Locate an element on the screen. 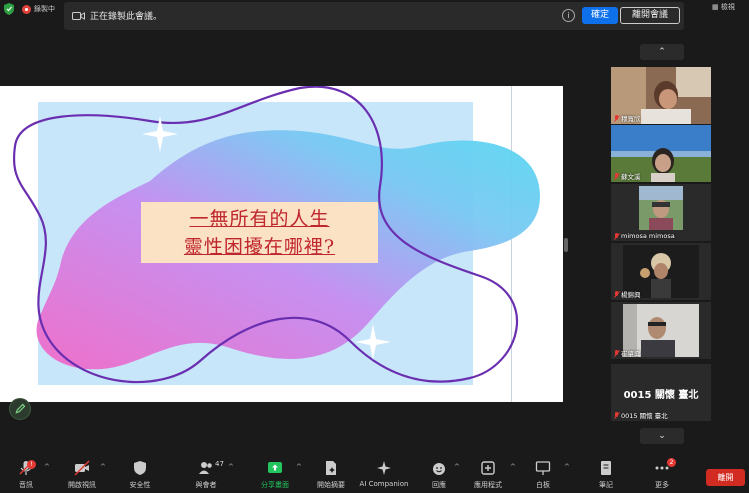 The width and height of the screenshot is (749, 493). ai-companion-button: AI Companion is located at coordinates (384, 474).